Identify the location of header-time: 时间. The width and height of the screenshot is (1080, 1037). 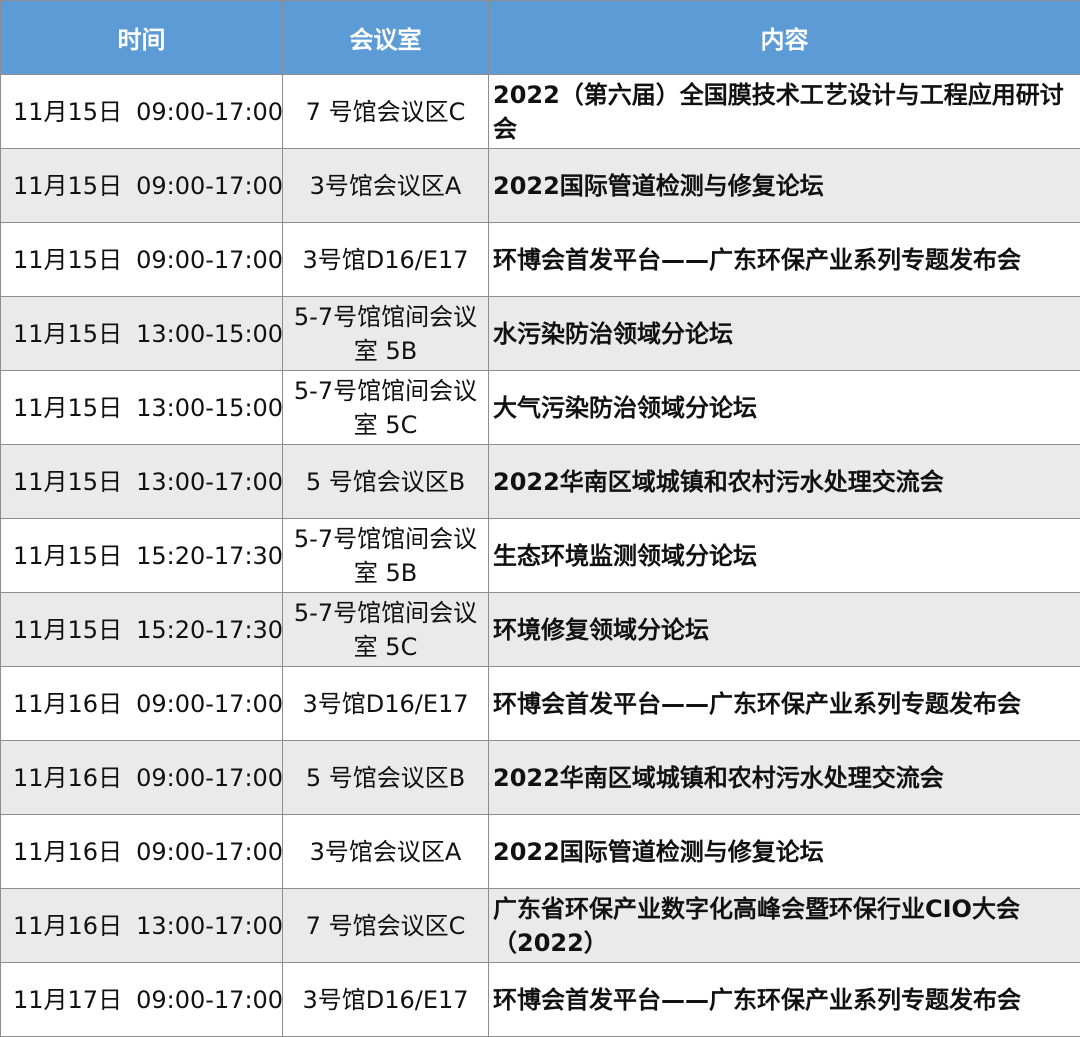
(142, 38).